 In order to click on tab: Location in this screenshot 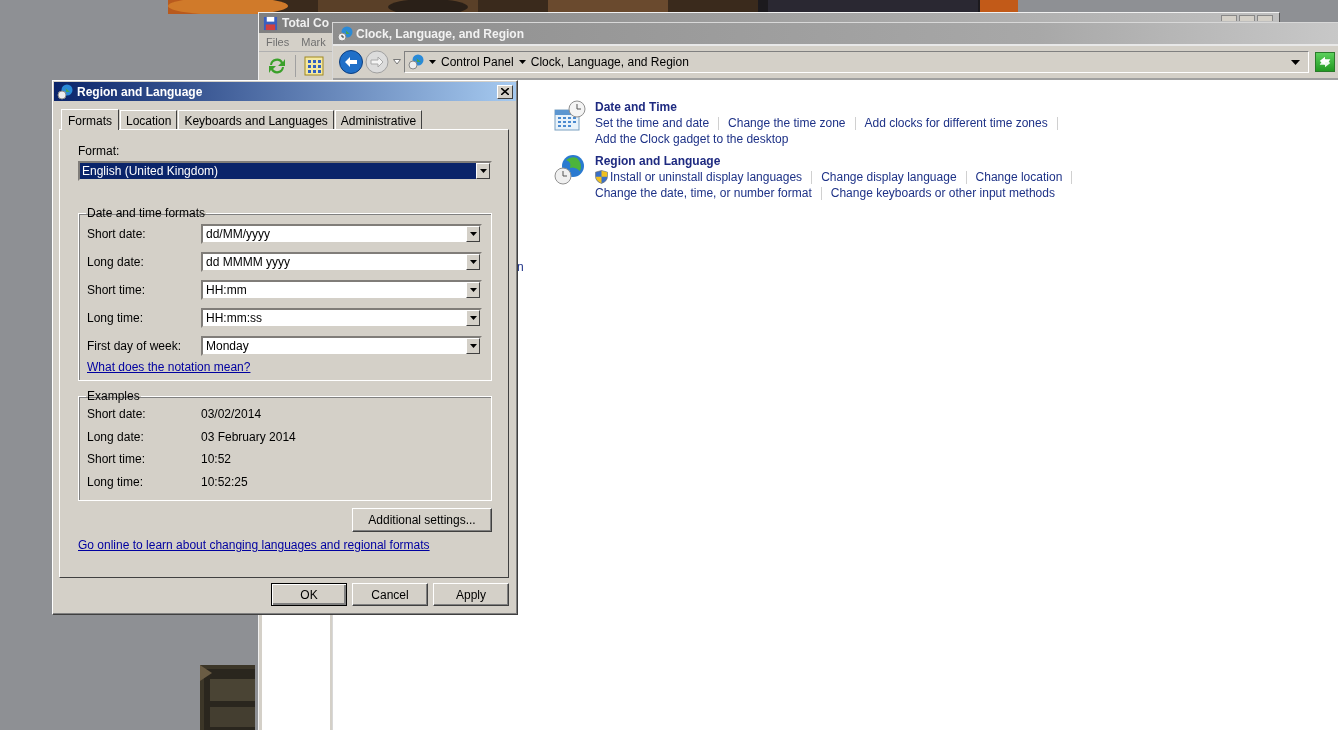, I will do `click(149, 119)`.